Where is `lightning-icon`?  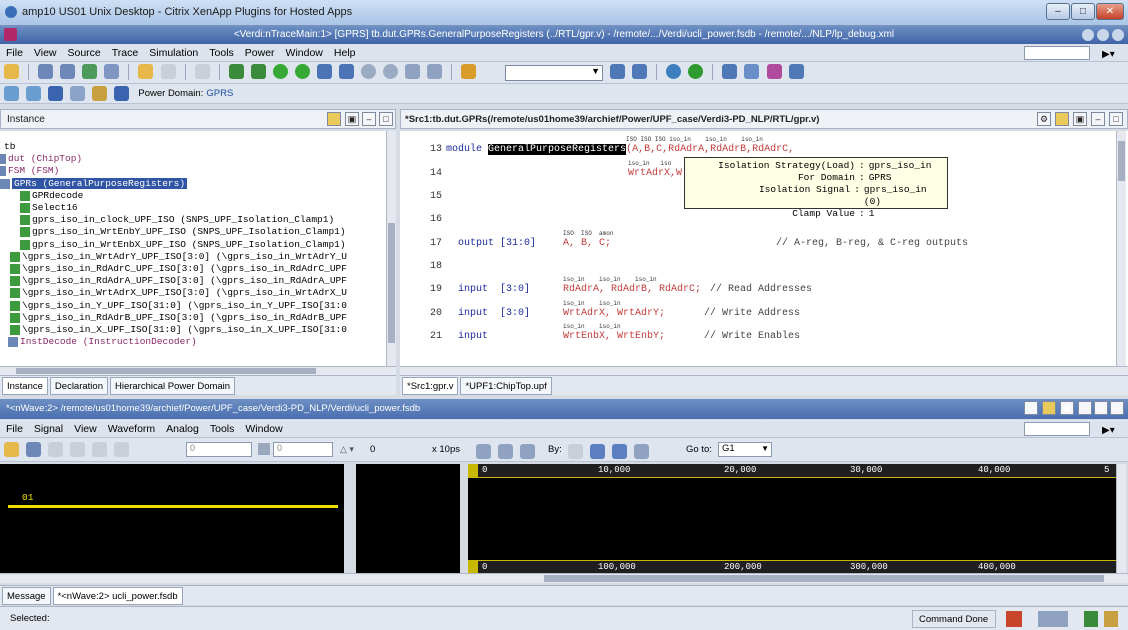
lightning-icon is located at coordinates (56, 93).